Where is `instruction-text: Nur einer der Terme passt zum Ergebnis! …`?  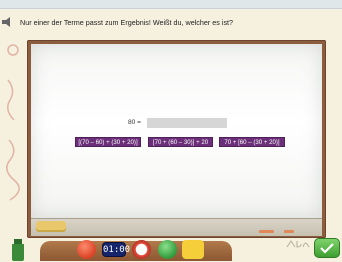
instruction-text: Nur einer der Terme passt zum Ergebnis! … is located at coordinates (127, 22).